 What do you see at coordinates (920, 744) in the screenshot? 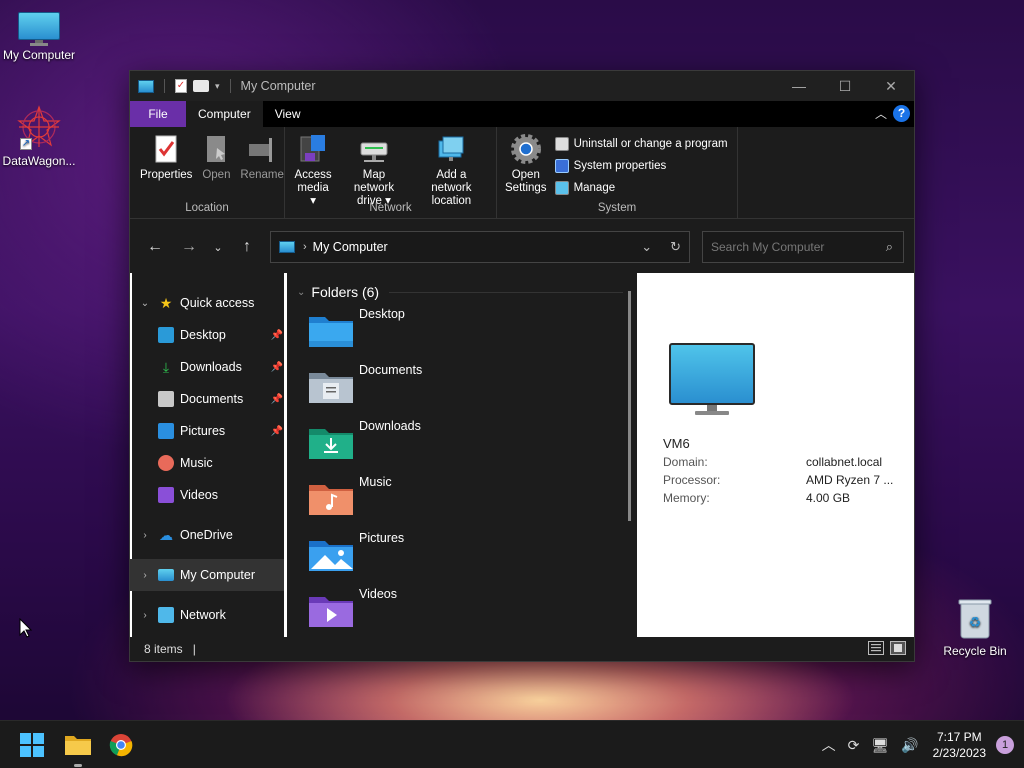
I see `system-tray: ︿ ⟳ 🖥 🔊 7:17 PM 2/23/2023 1` at bounding box center [920, 744].